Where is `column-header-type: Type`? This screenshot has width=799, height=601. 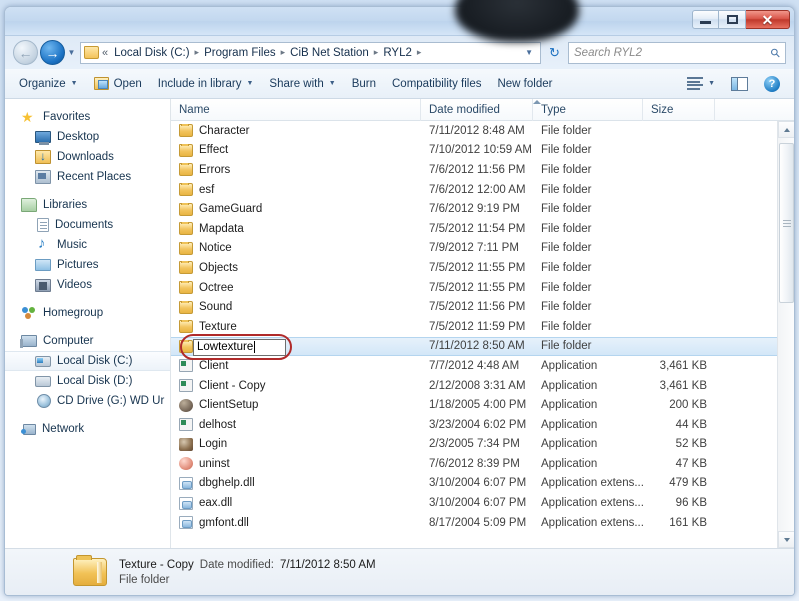
column-header-type: Type is located at coordinates (588, 110).